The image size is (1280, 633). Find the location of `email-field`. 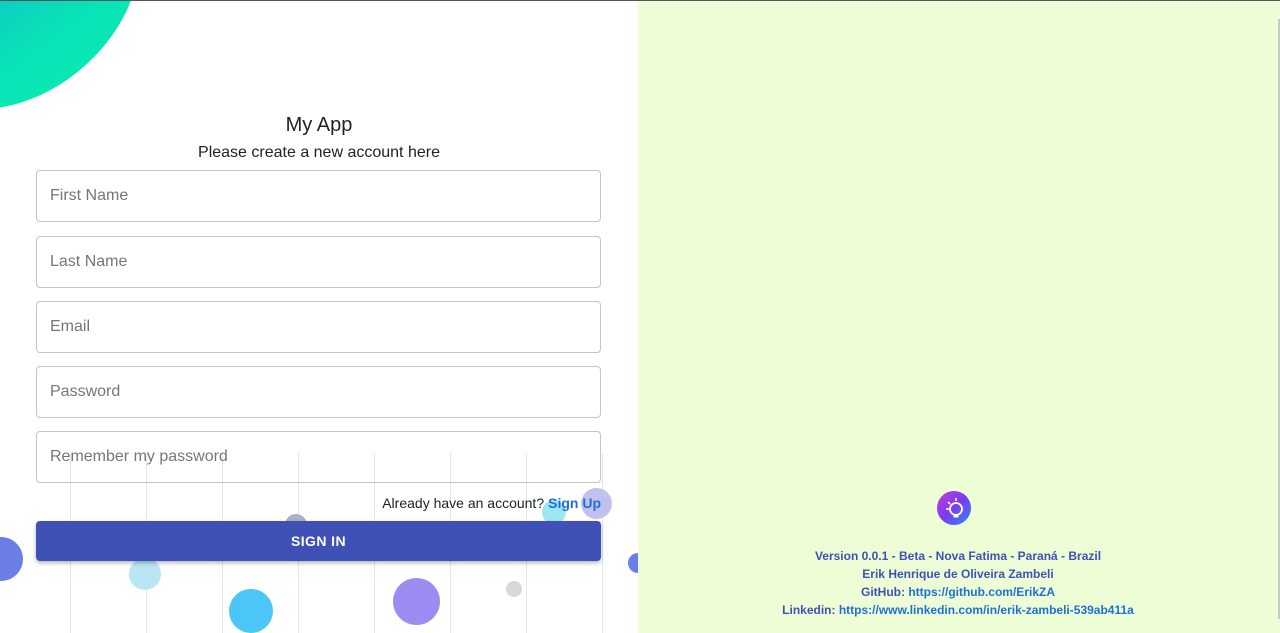

email-field is located at coordinates (318, 327).